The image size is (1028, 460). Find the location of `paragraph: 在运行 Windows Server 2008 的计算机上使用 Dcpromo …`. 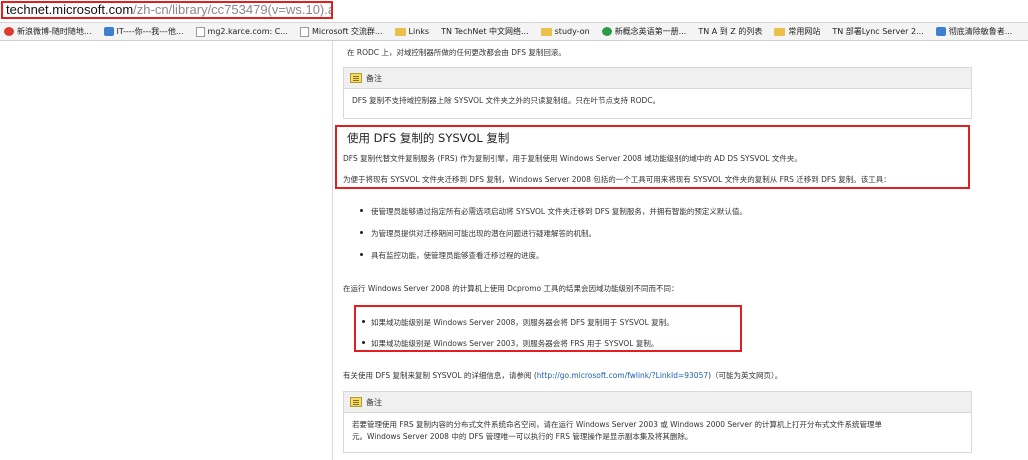

paragraph: 在运行 Windows Server 2008 的计算机上使用 Dcpromo … is located at coordinates (511, 288).